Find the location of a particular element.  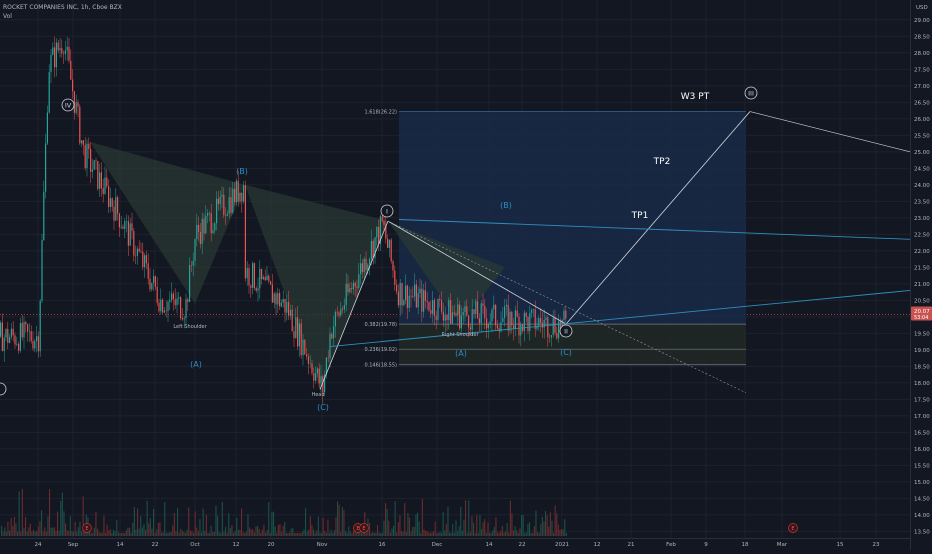

symbol-title: ROCKET COMPANIES INC, 1h, Cboe BZX is located at coordinates (62, 7).